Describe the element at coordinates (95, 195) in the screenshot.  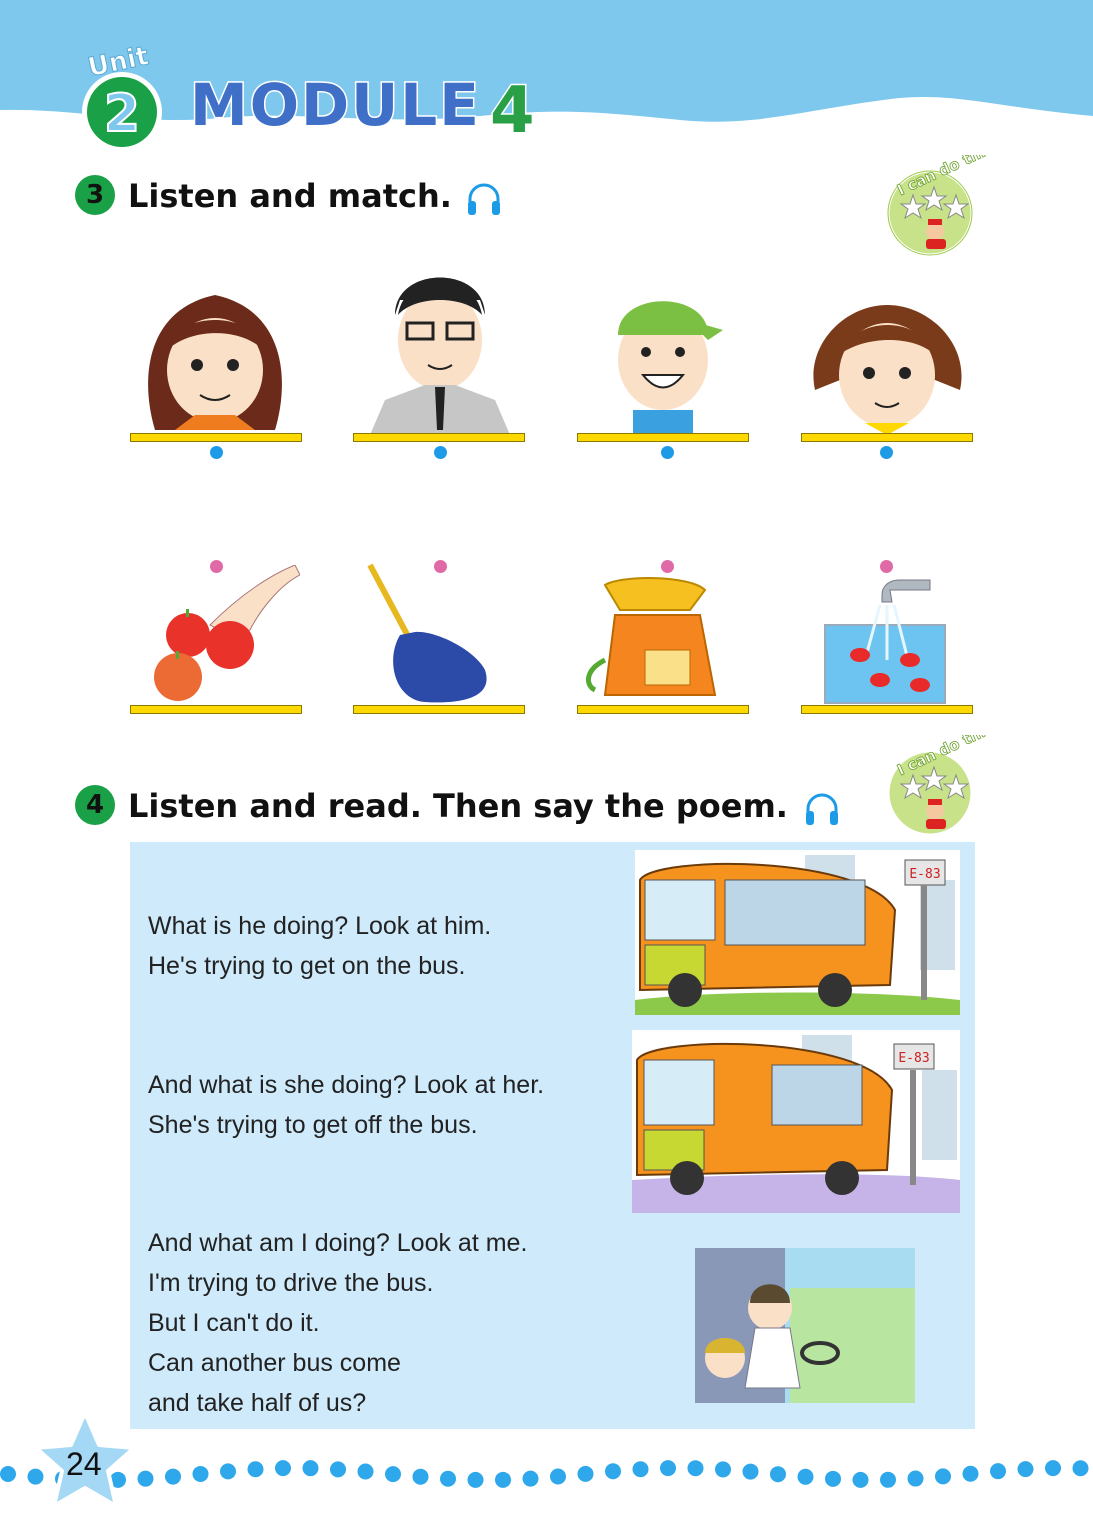
I see `section3-number: 3` at that location.